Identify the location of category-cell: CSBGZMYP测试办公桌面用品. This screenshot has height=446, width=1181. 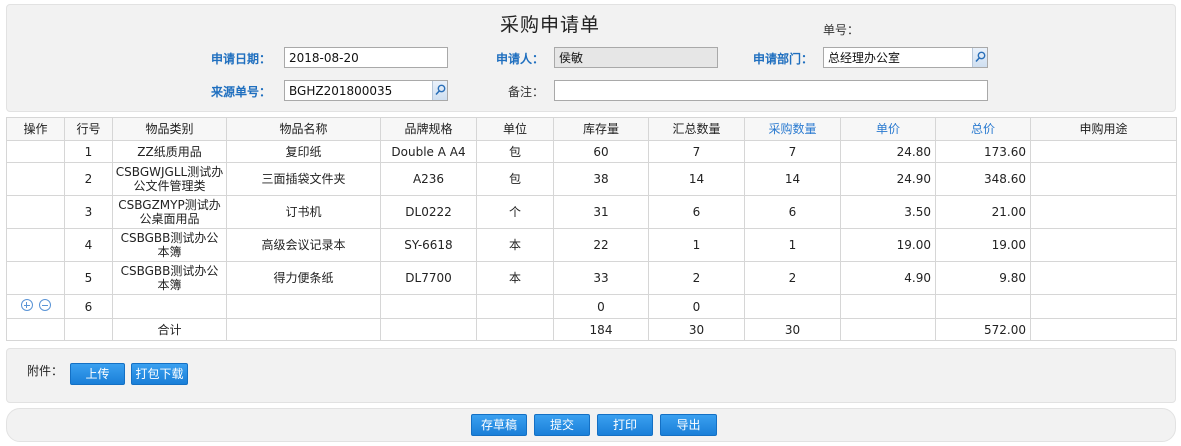
(169, 212).